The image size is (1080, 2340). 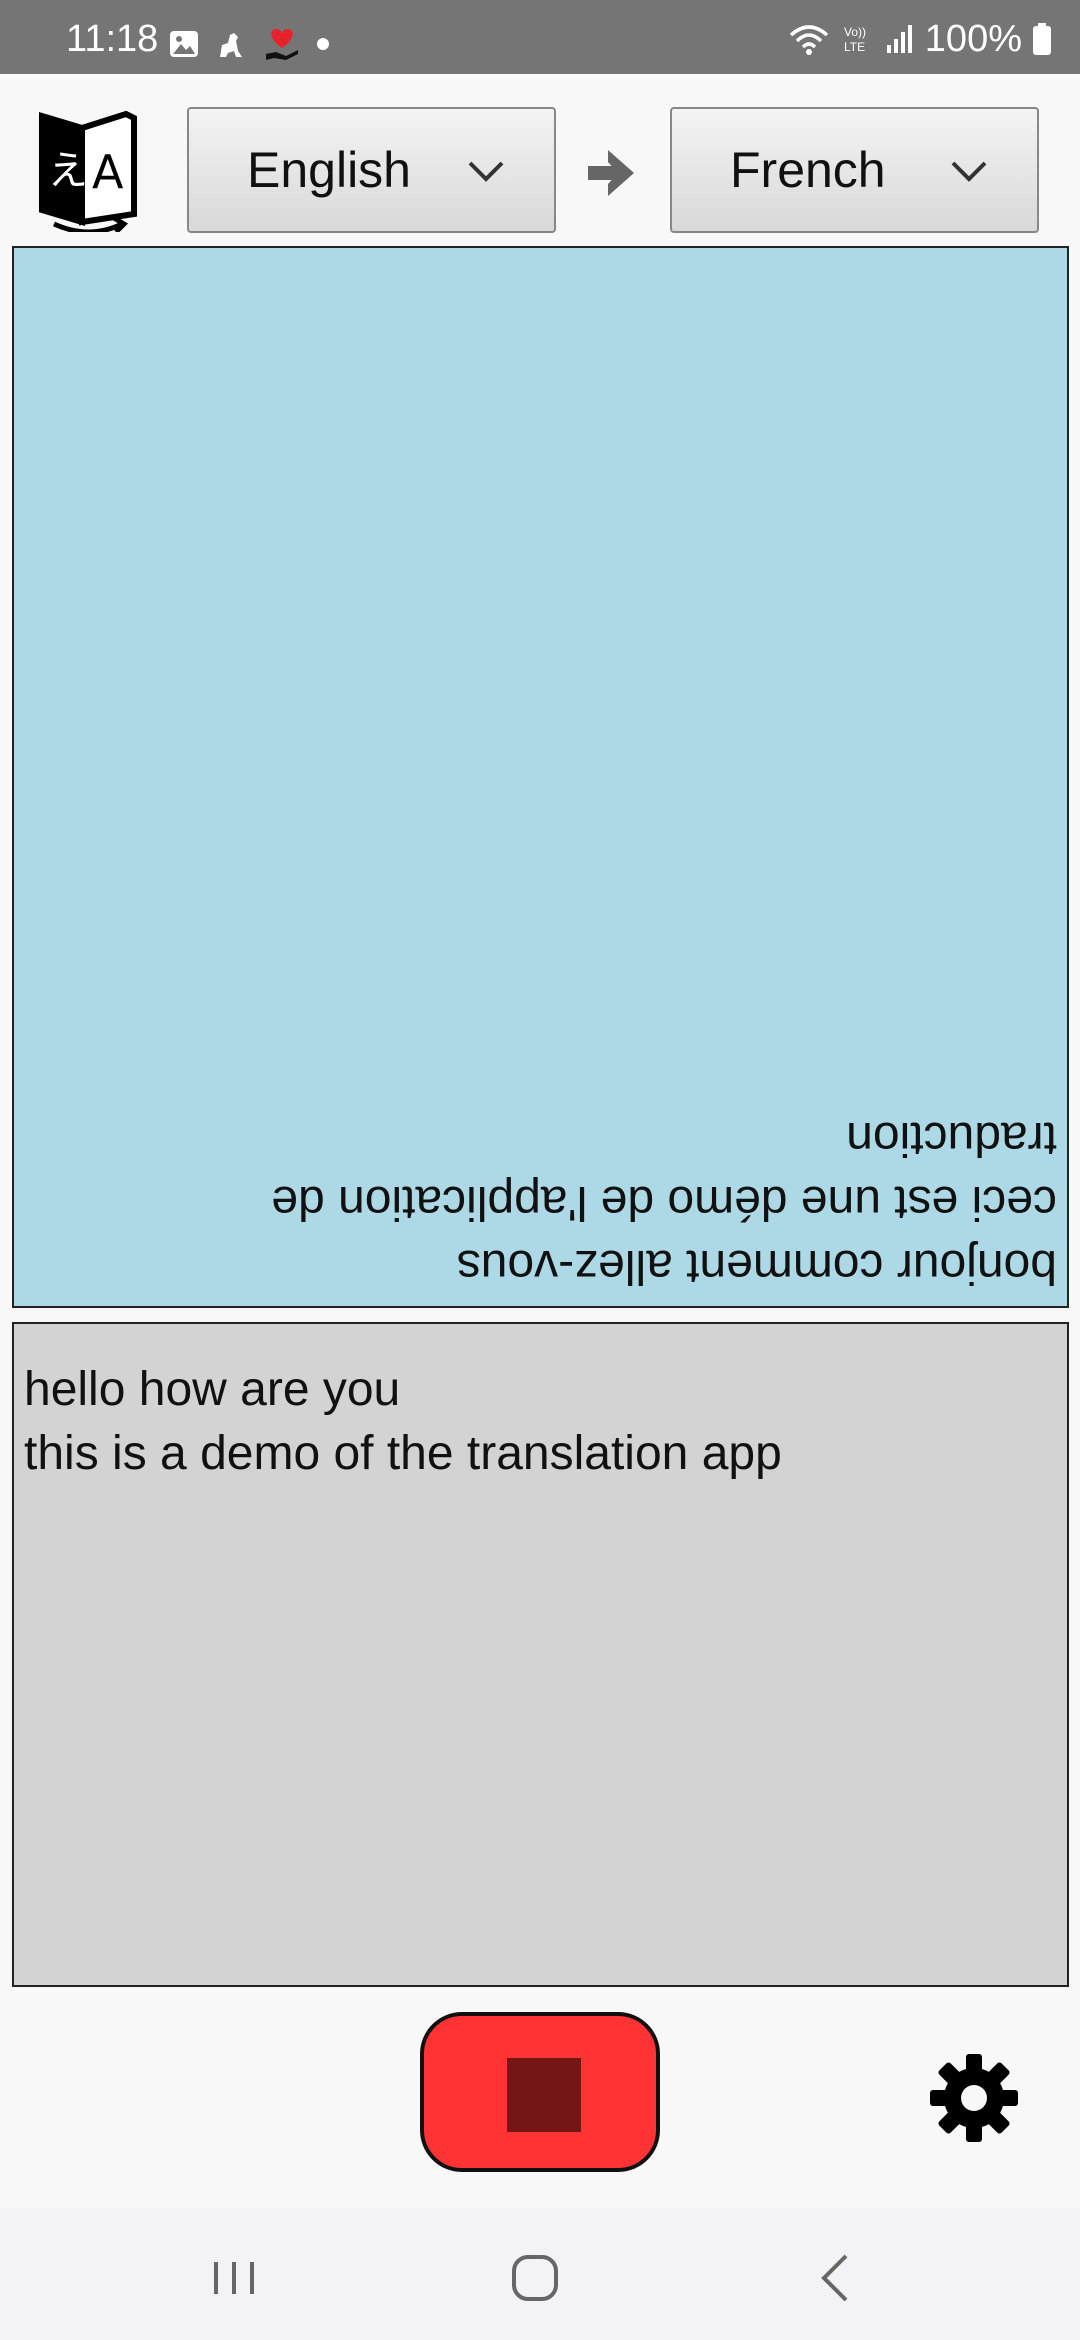 I want to click on battery-percent: 100%, so click(x=973, y=39).